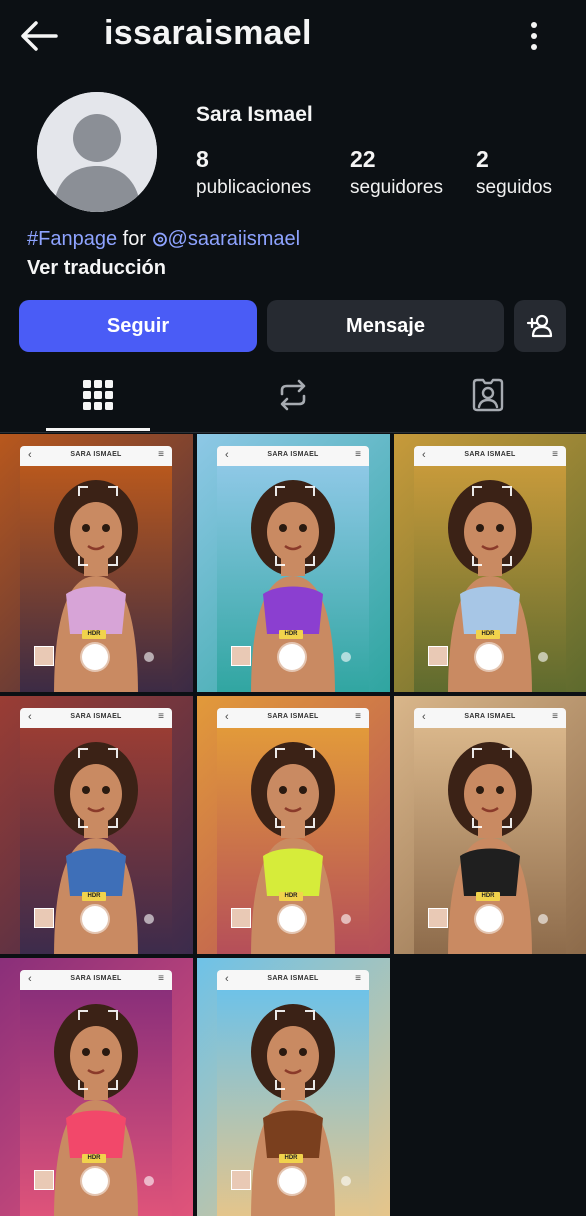 This screenshot has height=1216, width=586. What do you see at coordinates (40, 36) in the screenshot?
I see `back-button` at bounding box center [40, 36].